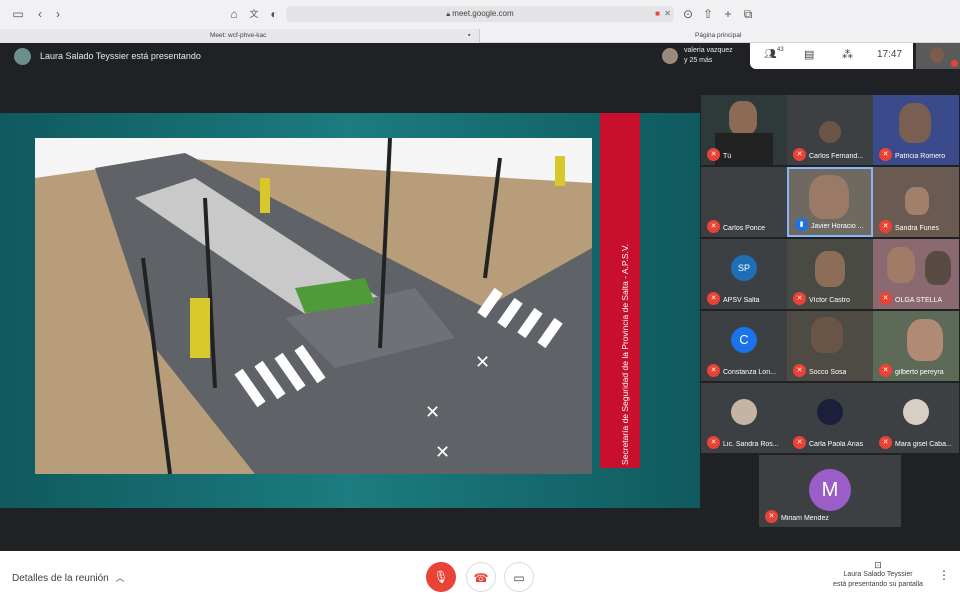  I want to click on participant-tile: ✕ gilberto pereyra, so click(916, 346).